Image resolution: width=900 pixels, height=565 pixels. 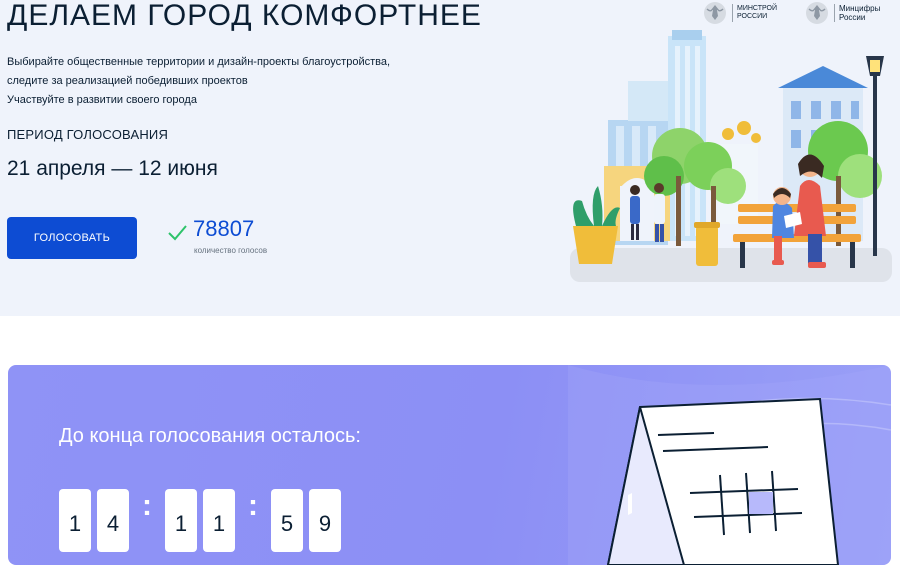 I want to click on votes-count: 78807, so click(x=224, y=228).